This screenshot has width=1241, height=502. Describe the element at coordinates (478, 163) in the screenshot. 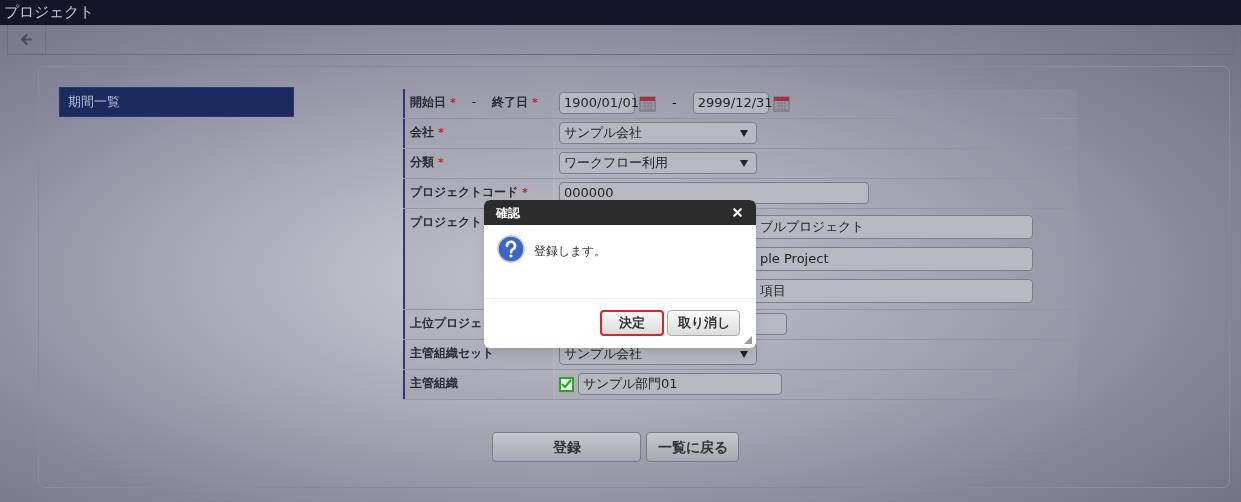

I see `field-label: 分類 *` at that location.